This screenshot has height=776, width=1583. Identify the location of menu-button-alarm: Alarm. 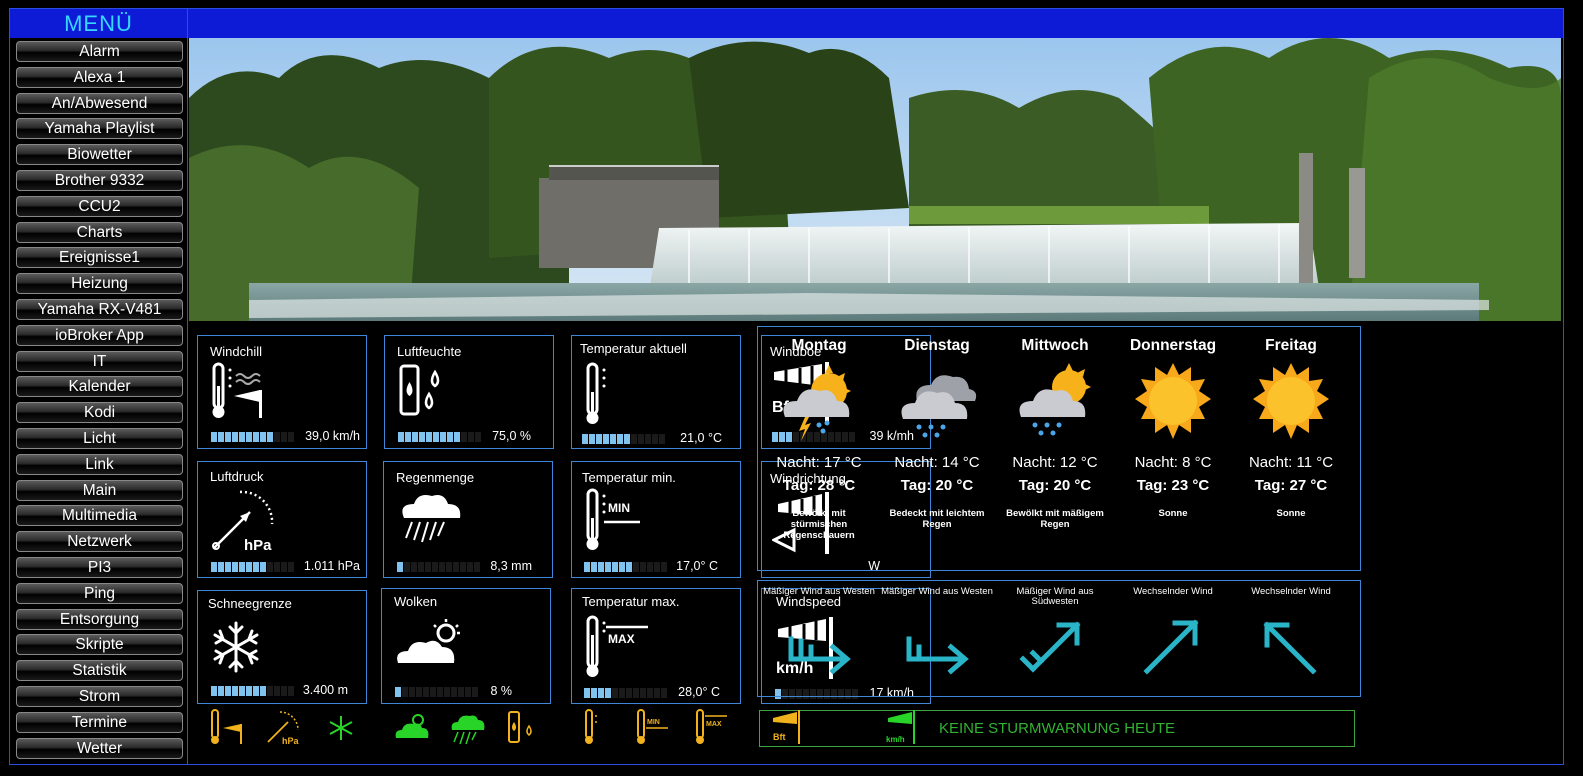
(99, 51).